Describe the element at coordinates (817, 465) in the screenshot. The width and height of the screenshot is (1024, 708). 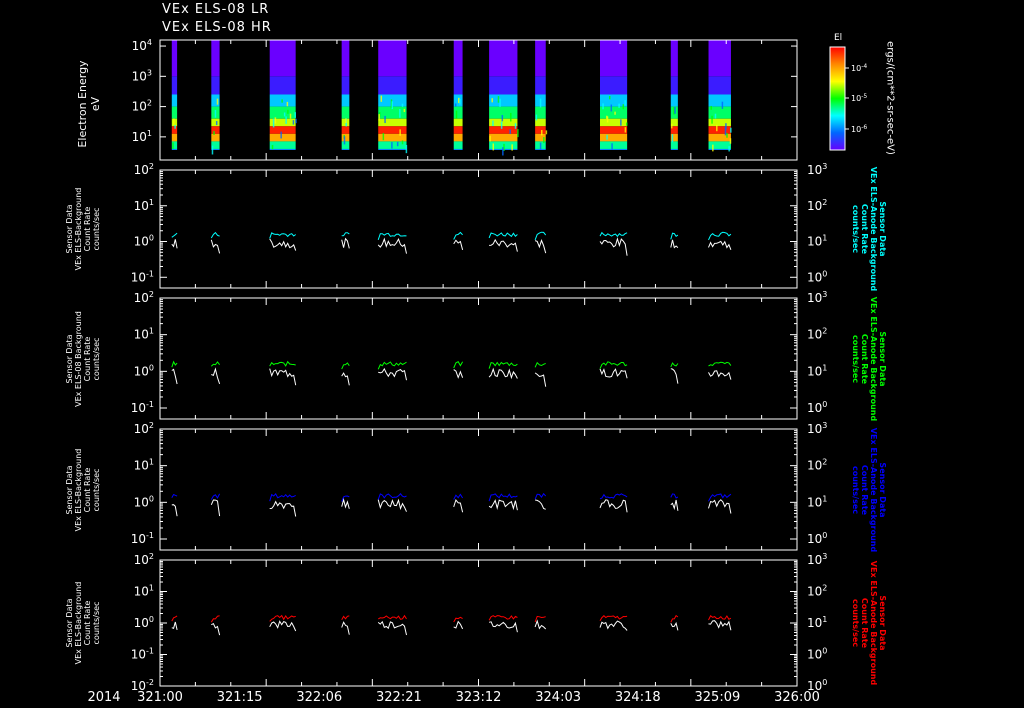
I see `panel-right-tick-label: 102` at that location.